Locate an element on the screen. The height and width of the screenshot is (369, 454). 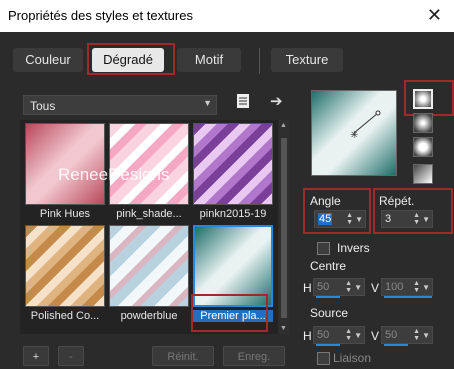
source-v-bar is located at coordinates (396, 345).